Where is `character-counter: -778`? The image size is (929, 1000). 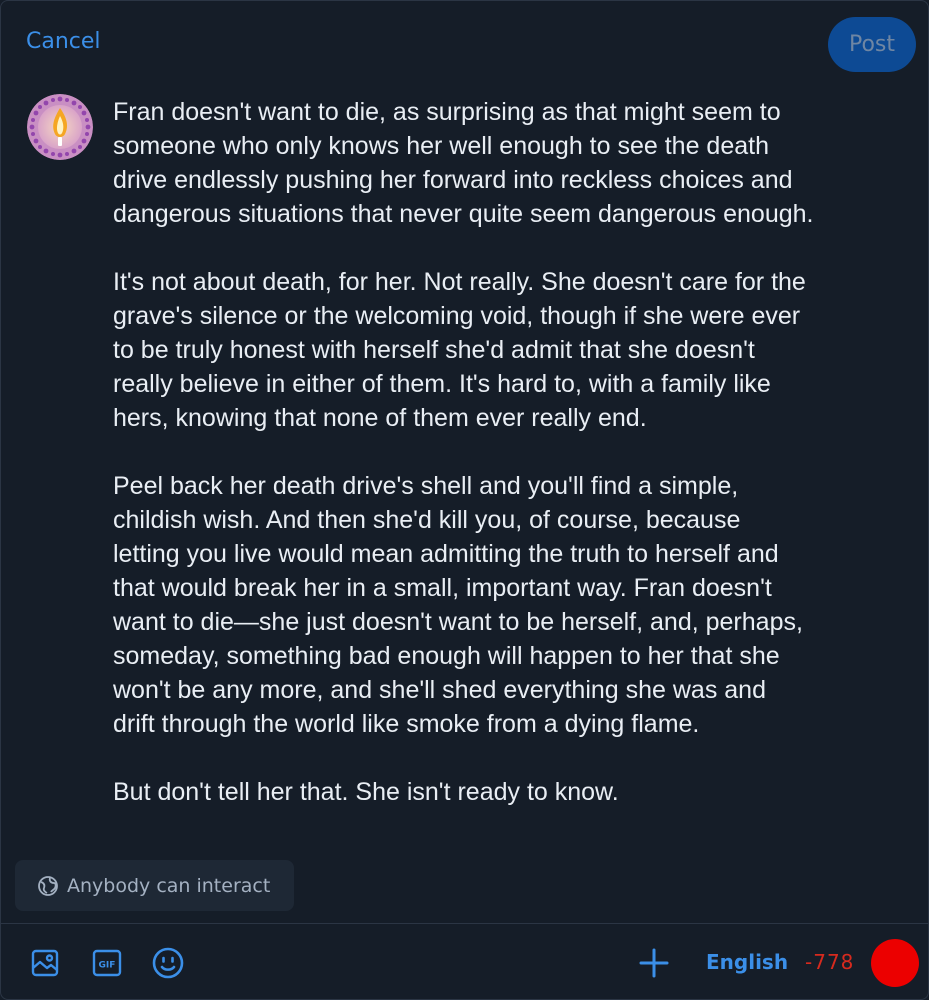
character-counter: -778 is located at coordinates (830, 962).